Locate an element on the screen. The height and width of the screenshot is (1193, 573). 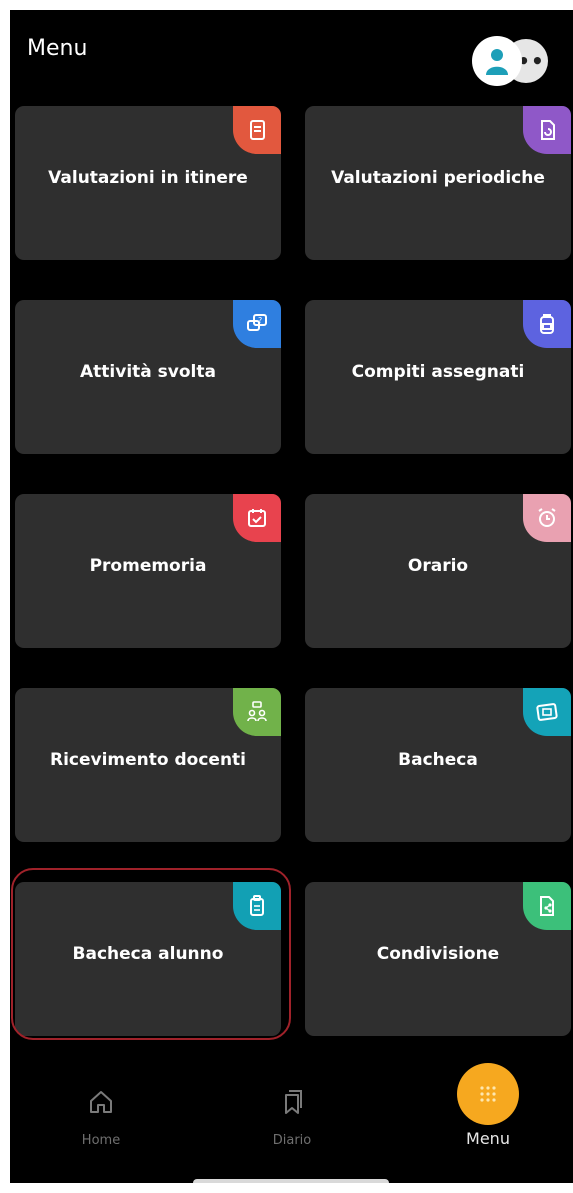
card-label: Bacheca alunno is located at coordinates (148, 954).